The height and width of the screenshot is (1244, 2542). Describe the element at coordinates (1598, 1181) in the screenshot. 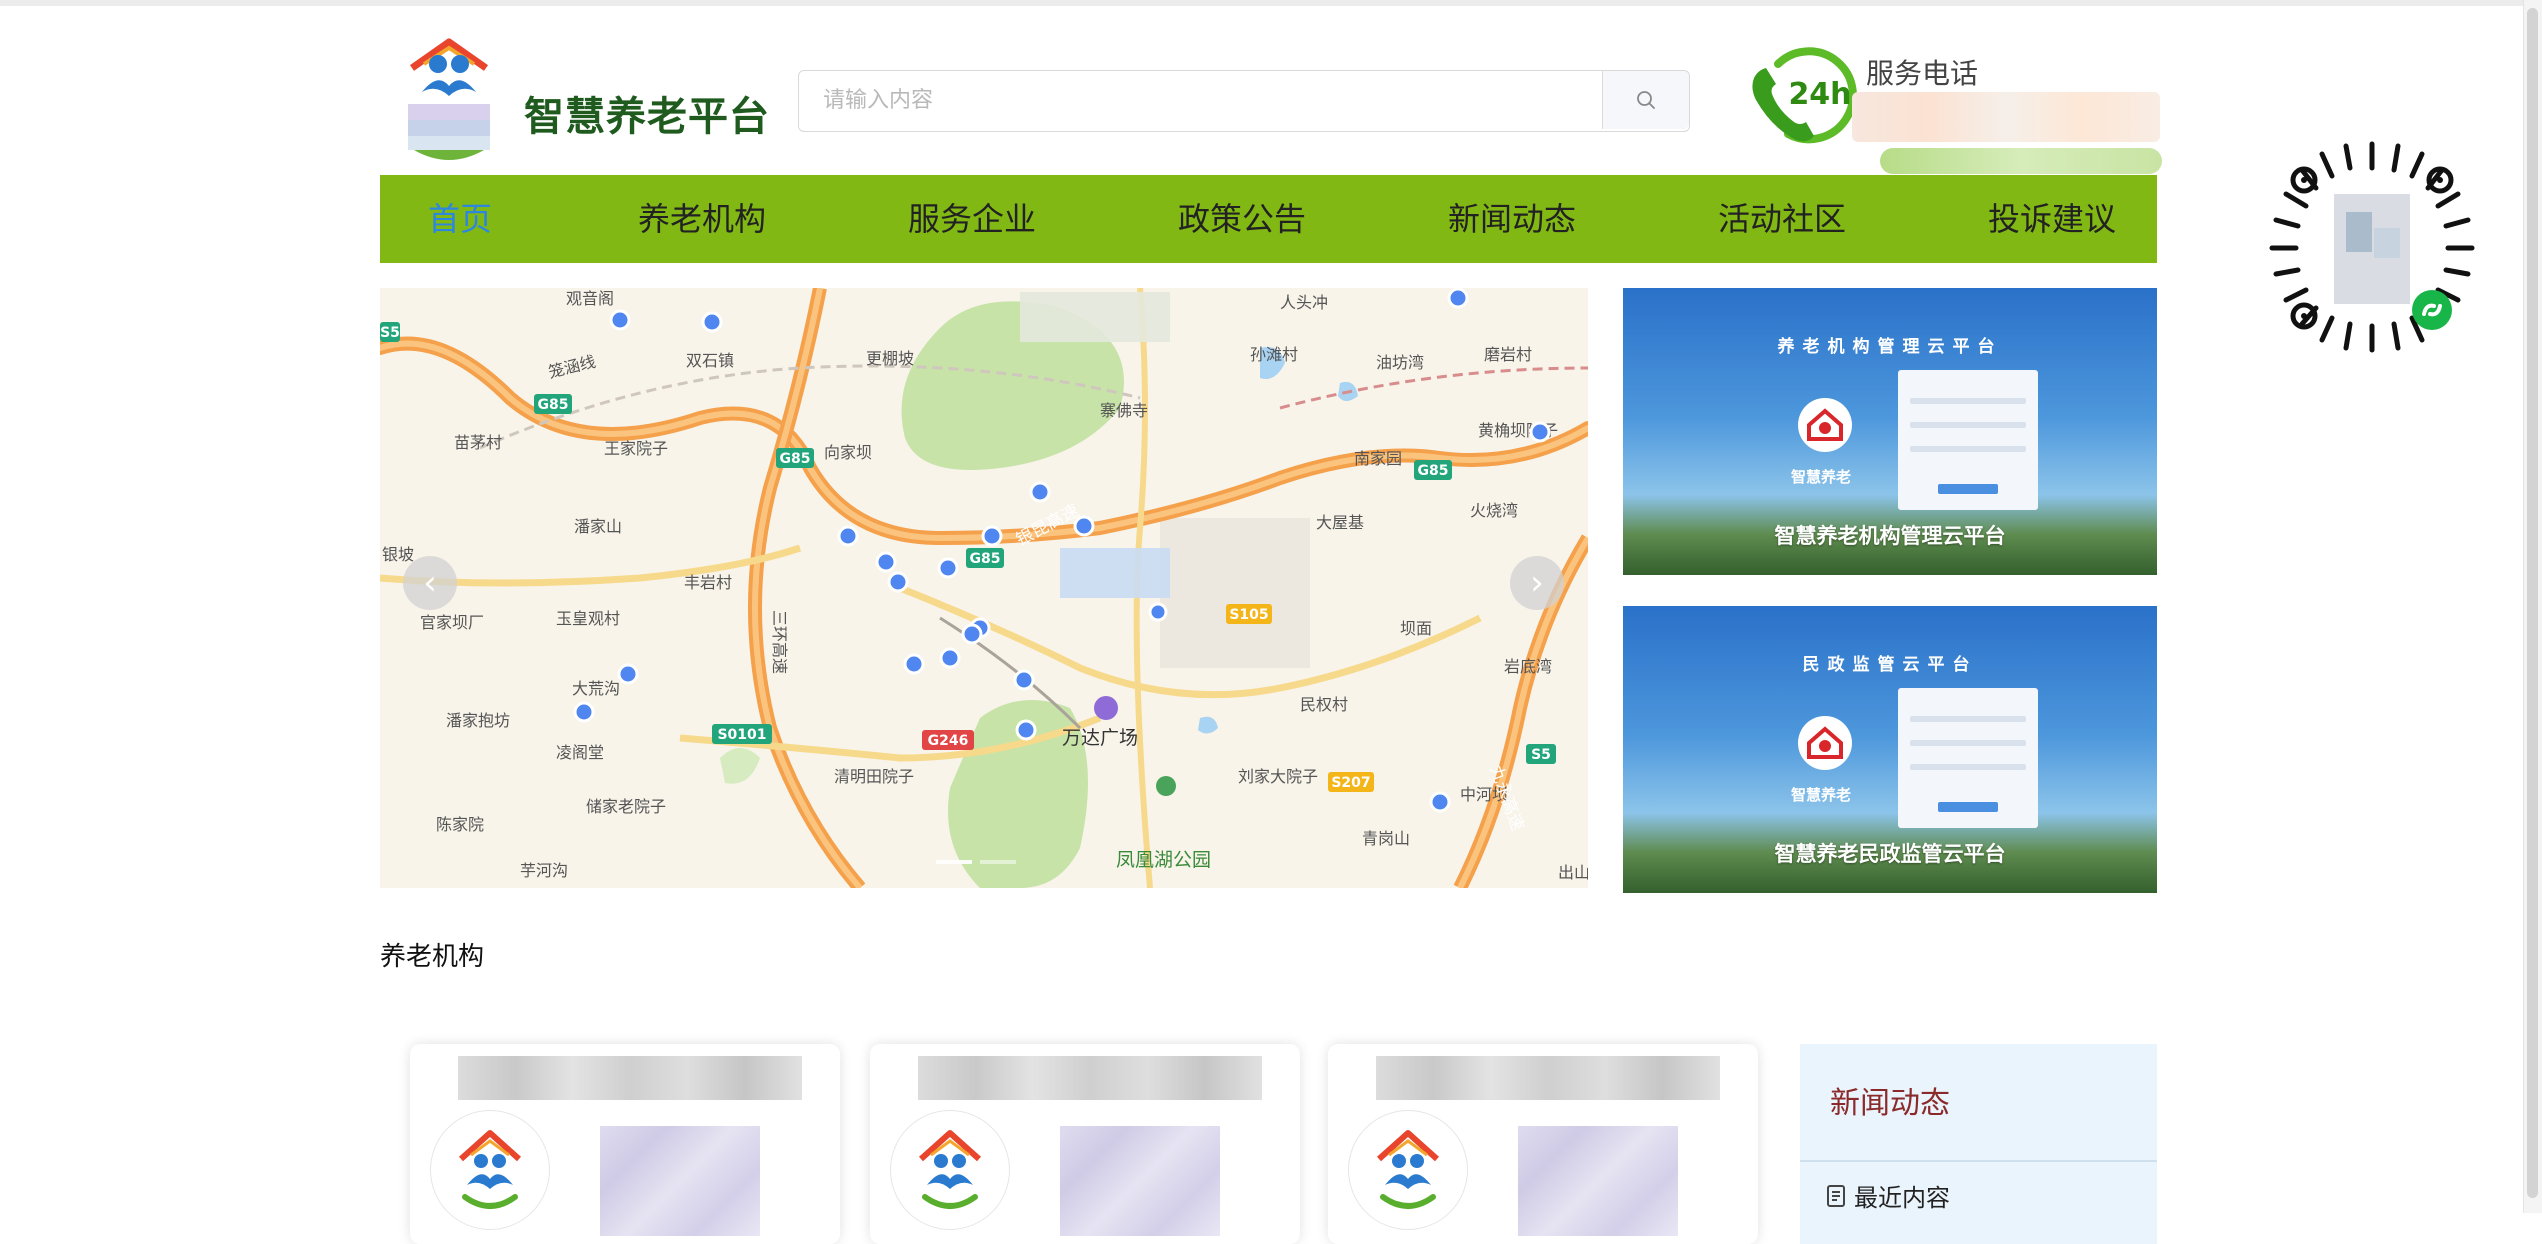

I see `institution-info-blurred` at that location.